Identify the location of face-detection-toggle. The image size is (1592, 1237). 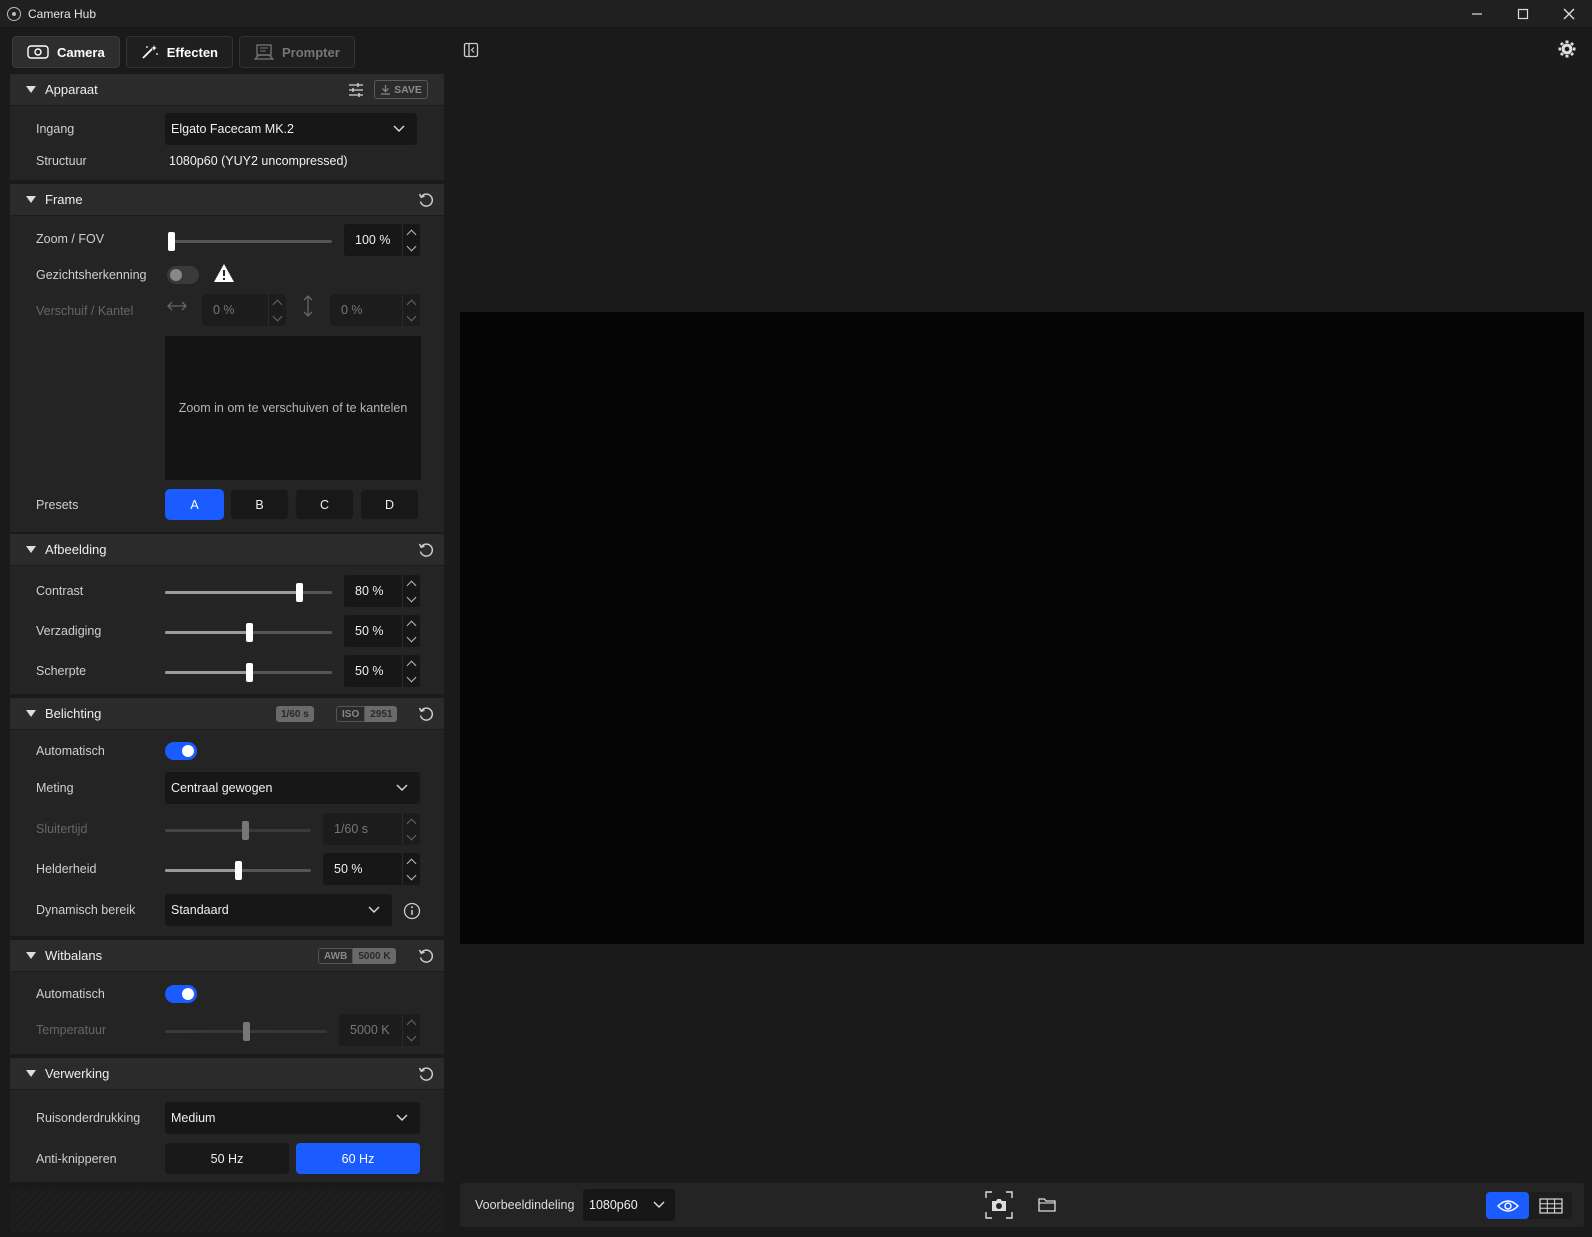
(183, 275).